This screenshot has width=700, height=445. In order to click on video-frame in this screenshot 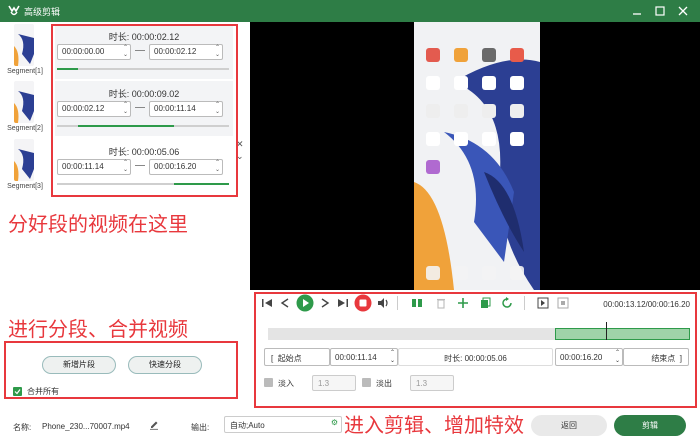, I will do `click(477, 156)`.